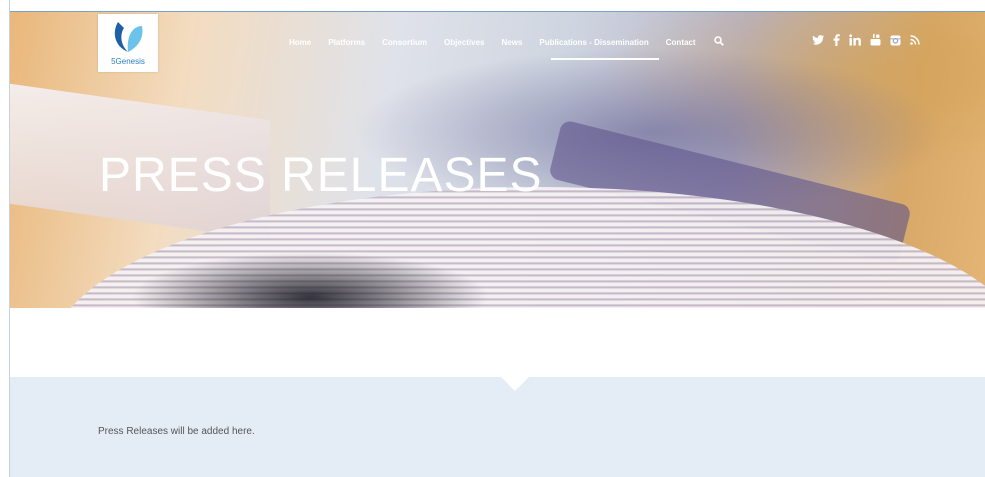 This screenshot has width=985, height=477. I want to click on content-text: Press Releases will be added here., so click(176, 431).